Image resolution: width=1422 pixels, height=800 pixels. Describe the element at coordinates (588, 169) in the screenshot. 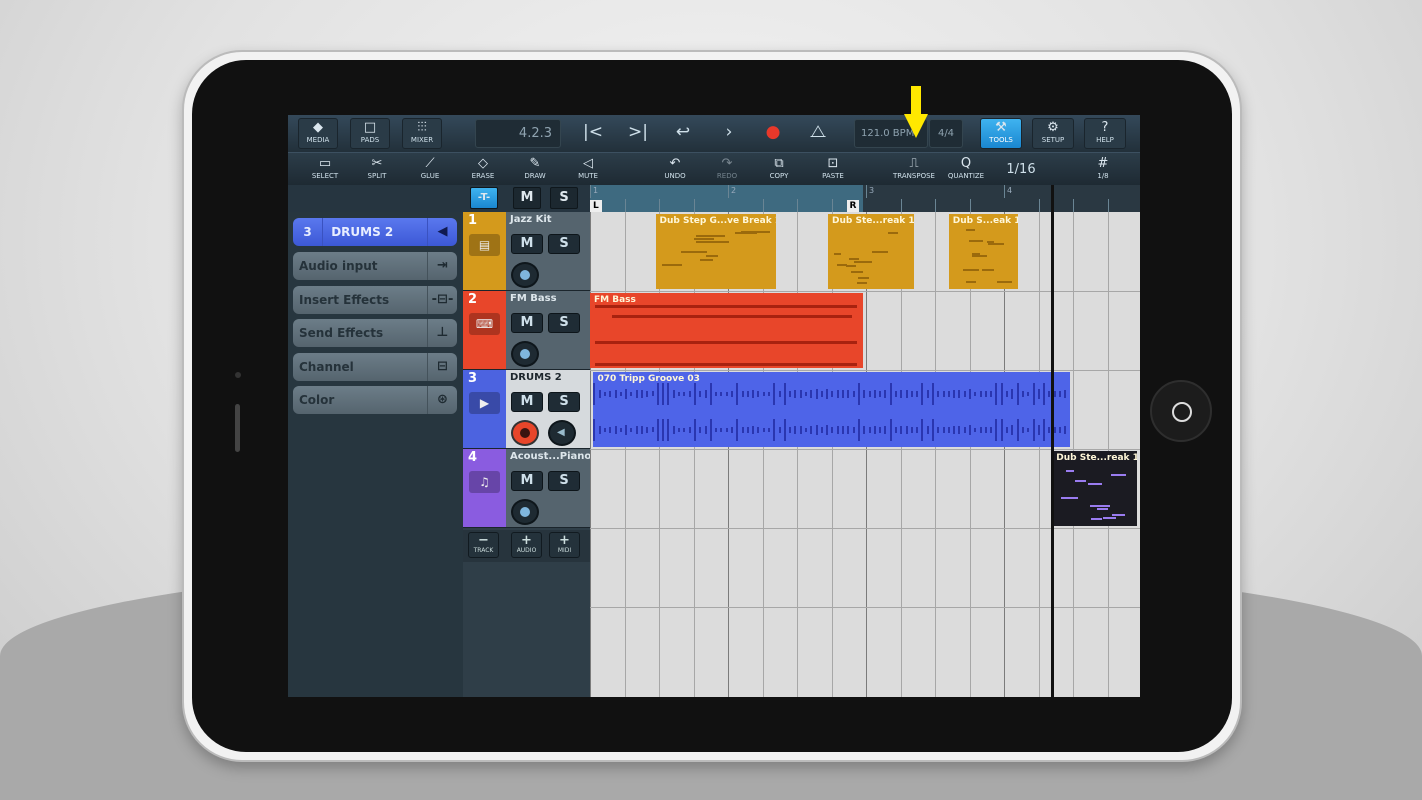

I see `mute-tool: ◁ MUTE` at that location.